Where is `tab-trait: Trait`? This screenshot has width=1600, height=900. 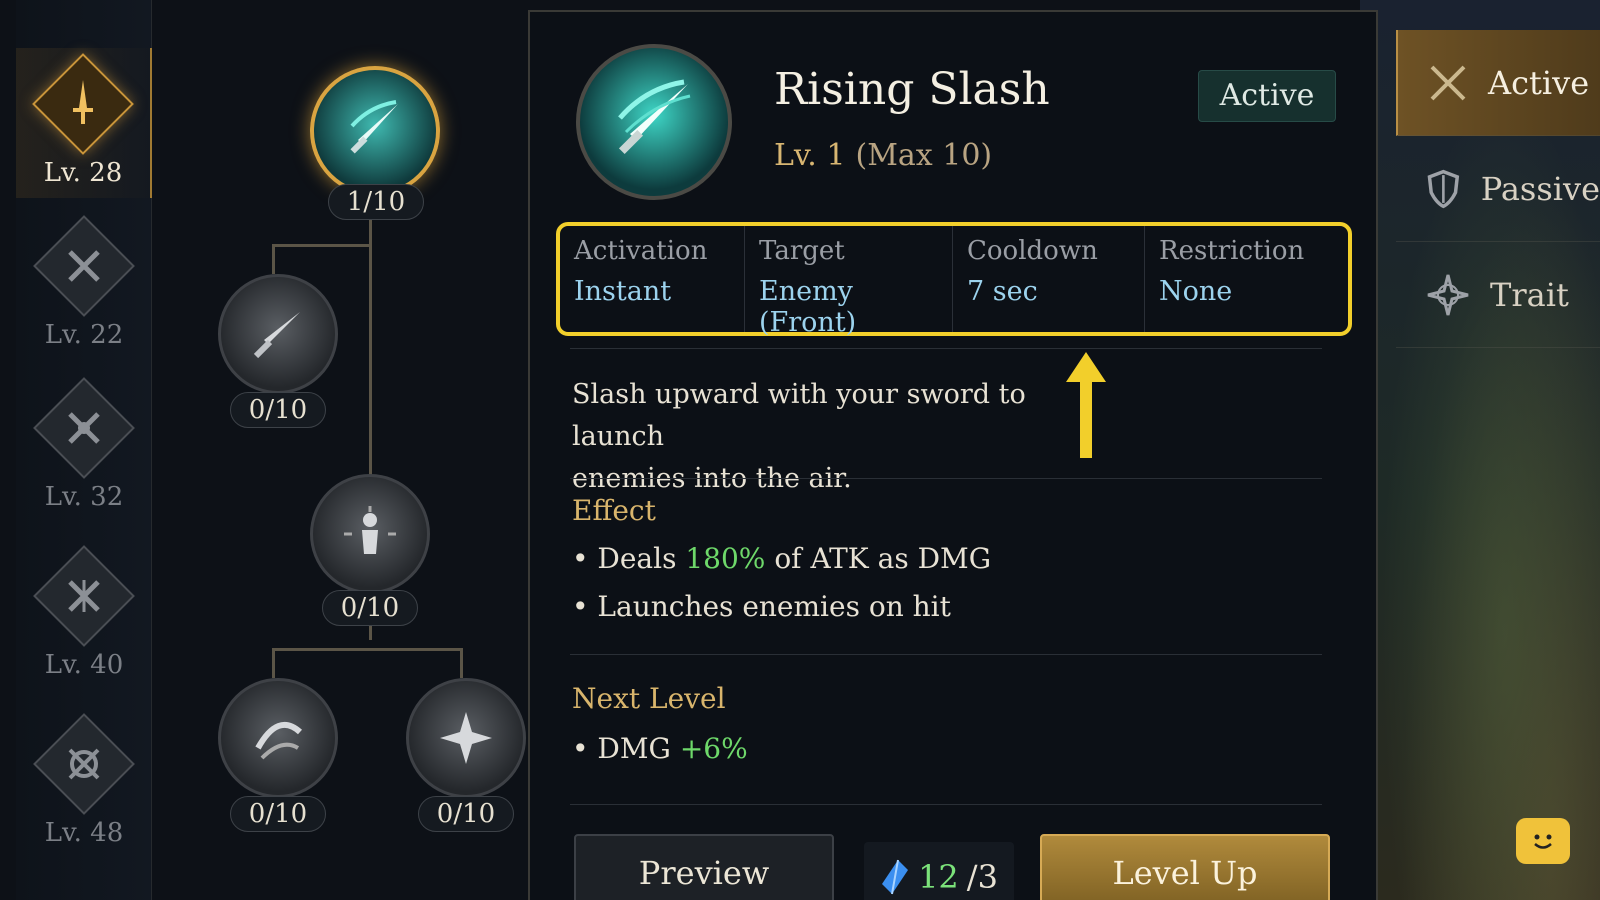 tab-trait: Trait is located at coordinates (1498, 295).